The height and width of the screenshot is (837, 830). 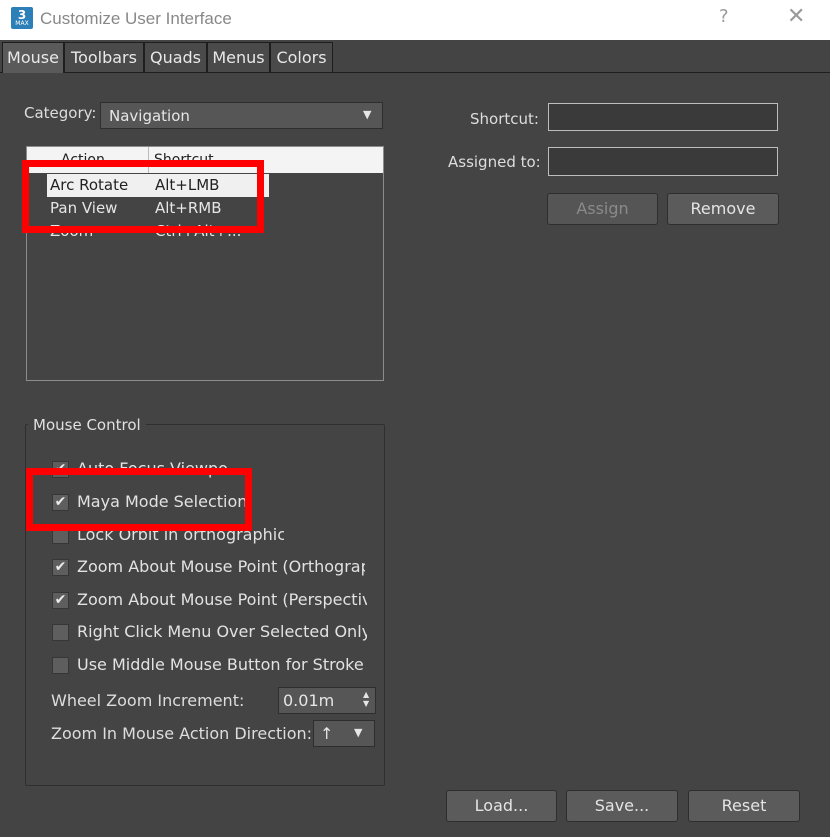 I want to click on remove-button: Remove, so click(x=723, y=209).